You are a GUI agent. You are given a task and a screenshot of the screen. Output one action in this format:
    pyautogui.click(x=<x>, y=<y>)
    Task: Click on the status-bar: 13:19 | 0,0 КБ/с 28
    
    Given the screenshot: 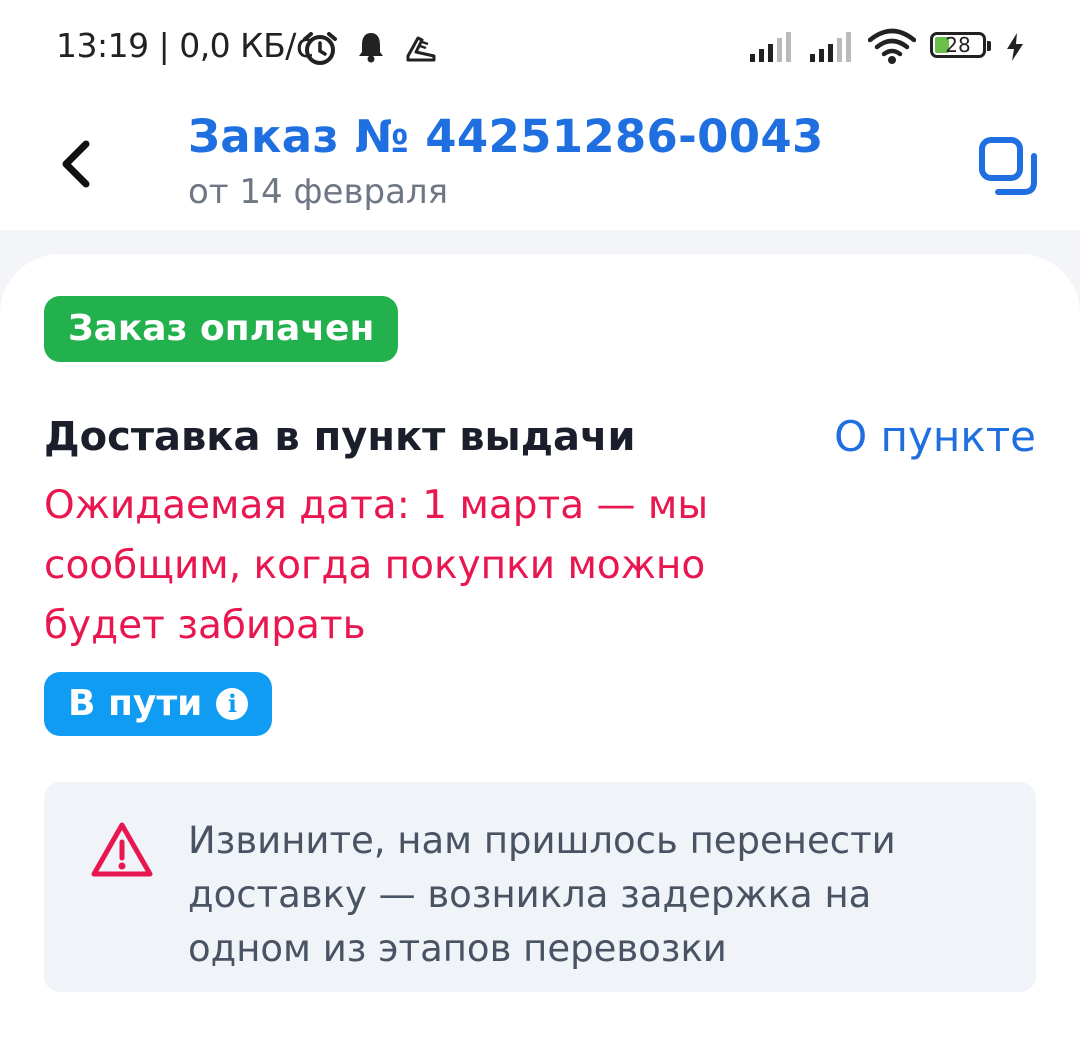 What is the action you would take?
    pyautogui.click(x=540, y=48)
    